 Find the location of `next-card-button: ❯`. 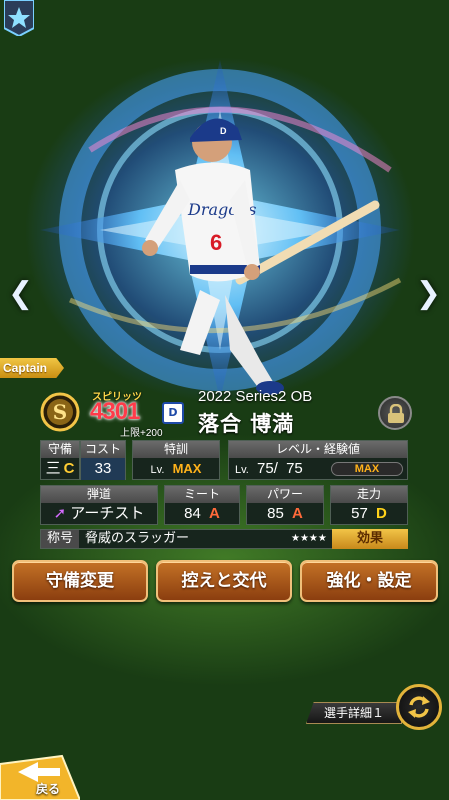

next-card-button: ❯ is located at coordinates (428, 293).